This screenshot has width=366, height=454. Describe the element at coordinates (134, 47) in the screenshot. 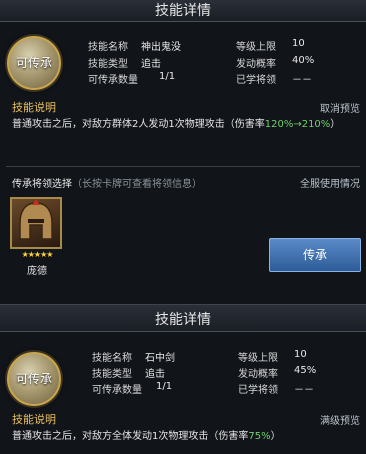

I see `skill-name: 技能名称 神出鬼没` at that location.